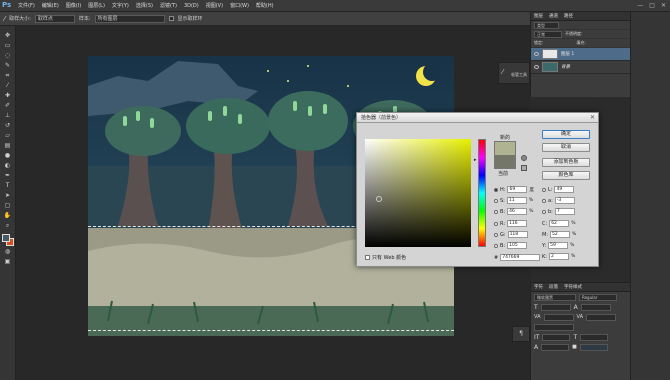 The width and height of the screenshot is (670, 380). I want to click on s-radio, so click(496, 200).